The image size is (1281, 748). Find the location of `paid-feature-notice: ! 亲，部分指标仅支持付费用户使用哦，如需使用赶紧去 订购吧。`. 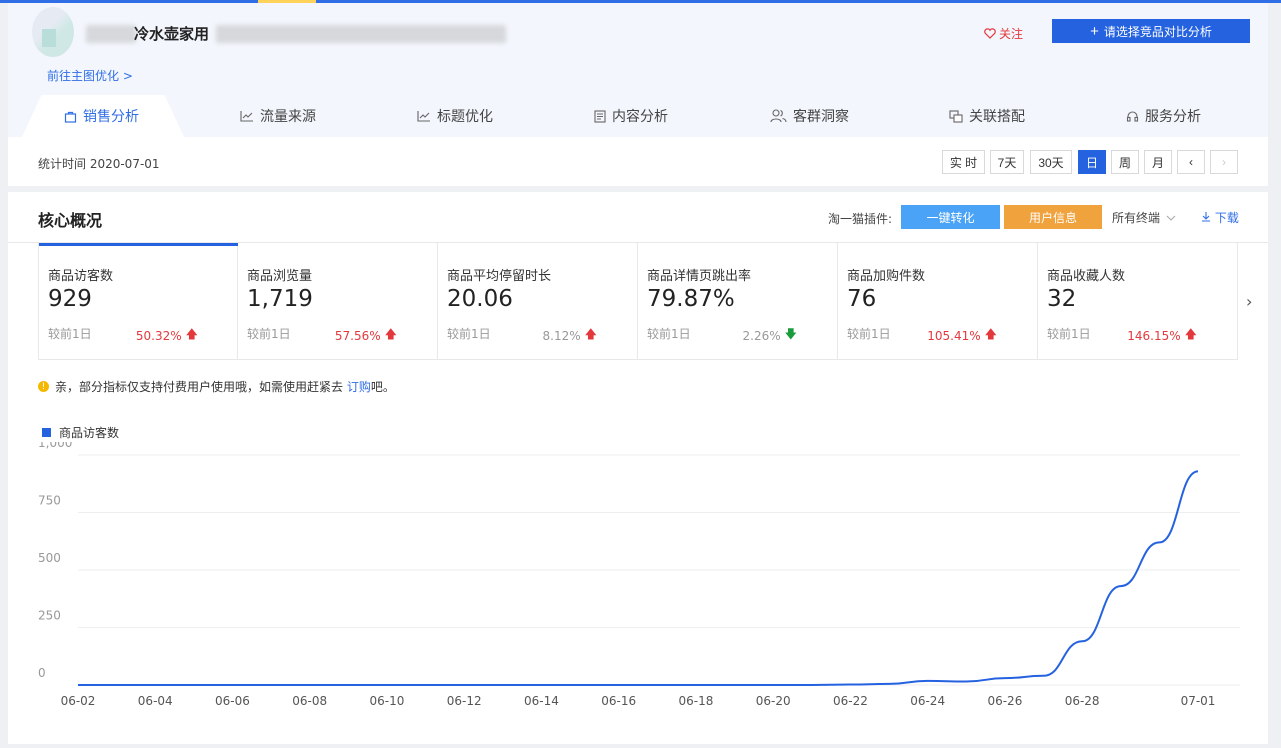

paid-feature-notice: ! 亲，部分指标仅支持付费用户使用哦，如需使用赶紧去 订购吧。 is located at coordinates (216, 386).